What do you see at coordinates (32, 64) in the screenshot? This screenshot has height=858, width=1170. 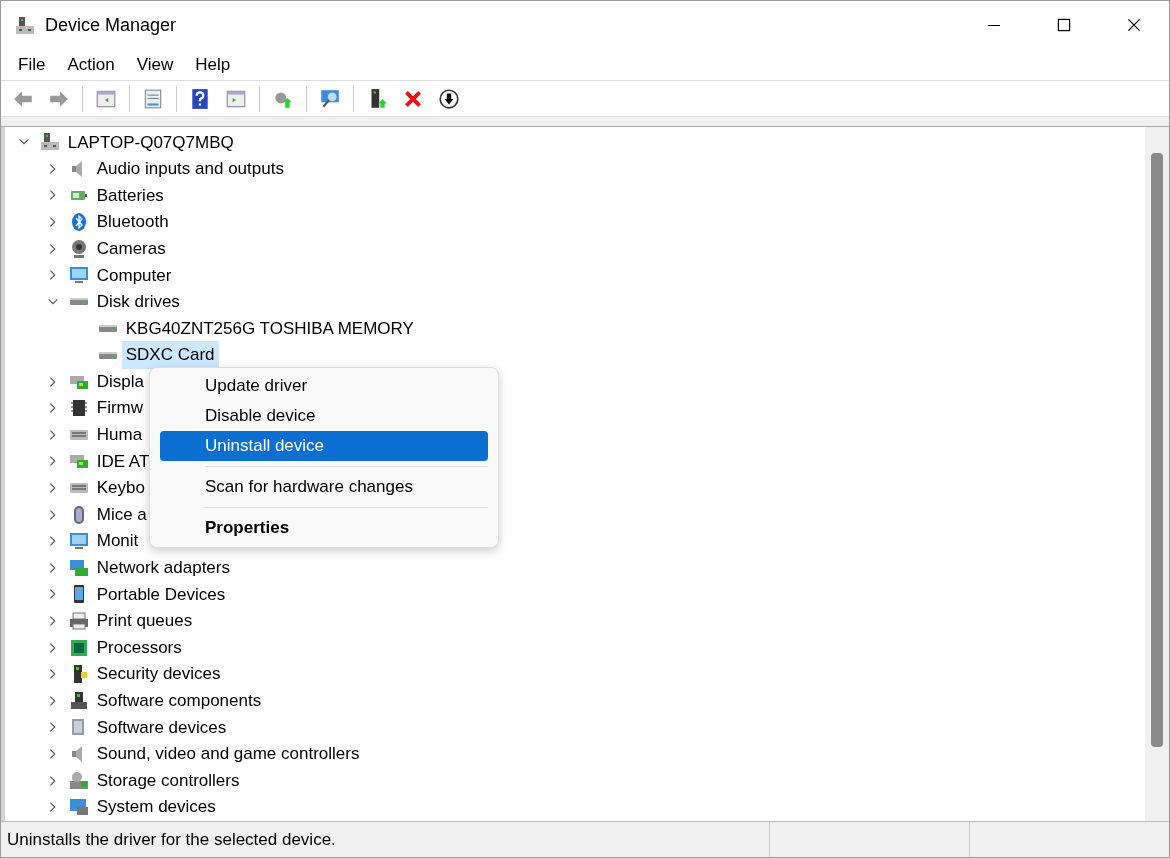 I see `menu-item: File` at bounding box center [32, 64].